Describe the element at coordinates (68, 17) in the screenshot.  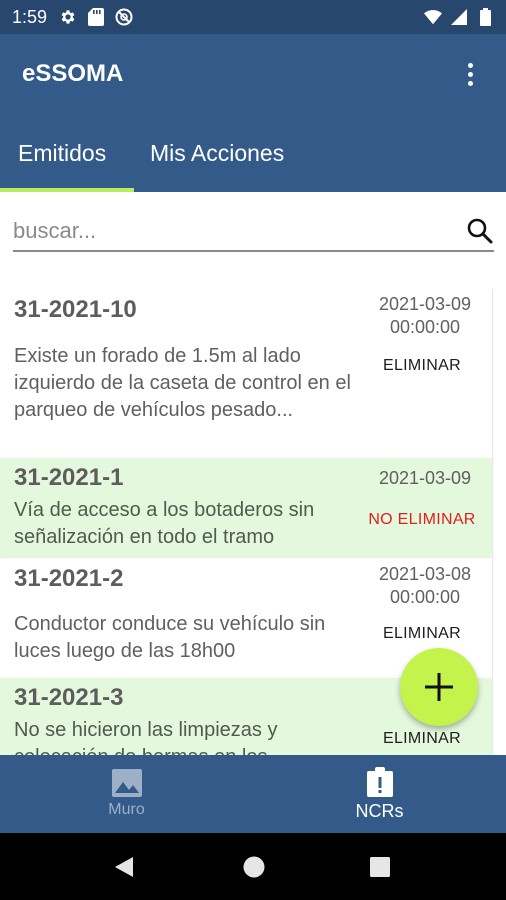
I see `settings-icon` at that location.